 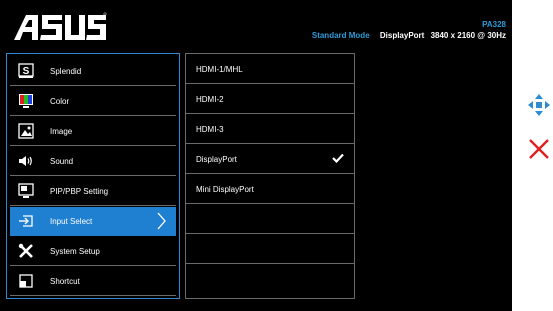 I want to click on resolution-label: 3840 x 2160 @ 30Hz, so click(x=468, y=35).